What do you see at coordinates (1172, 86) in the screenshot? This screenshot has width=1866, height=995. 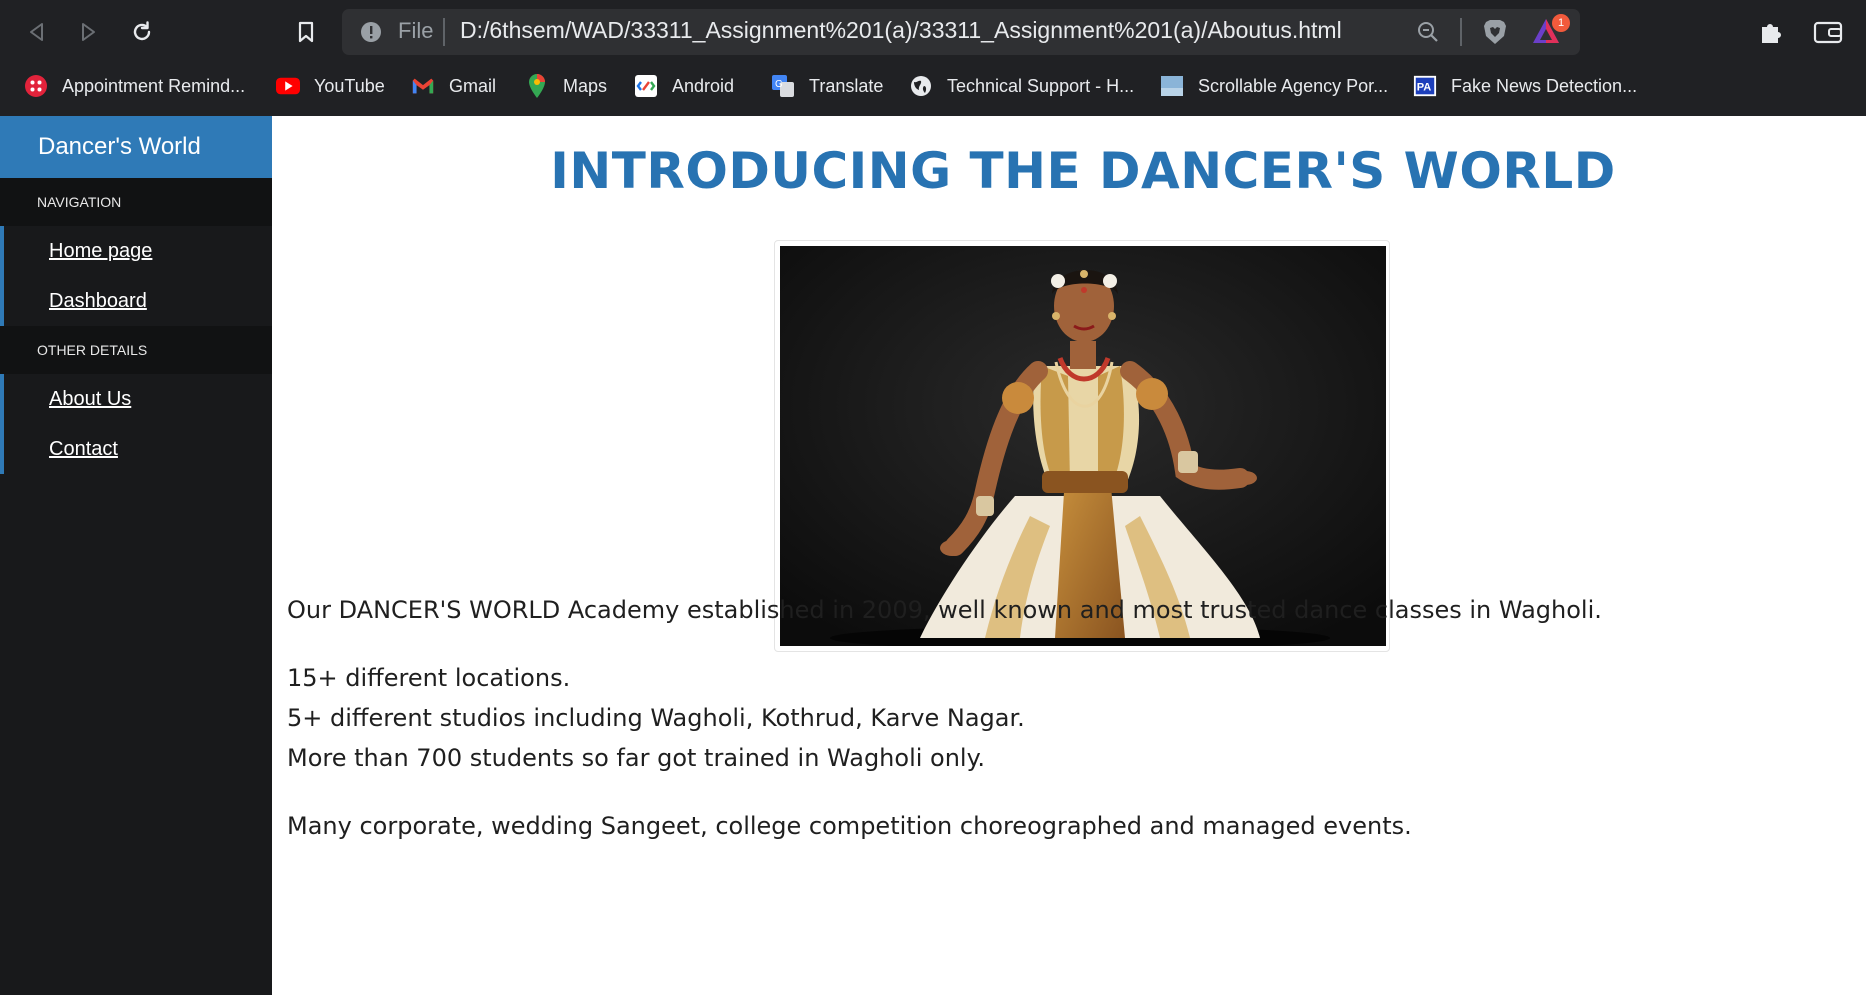 I see `image-icon` at bounding box center [1172, 86].